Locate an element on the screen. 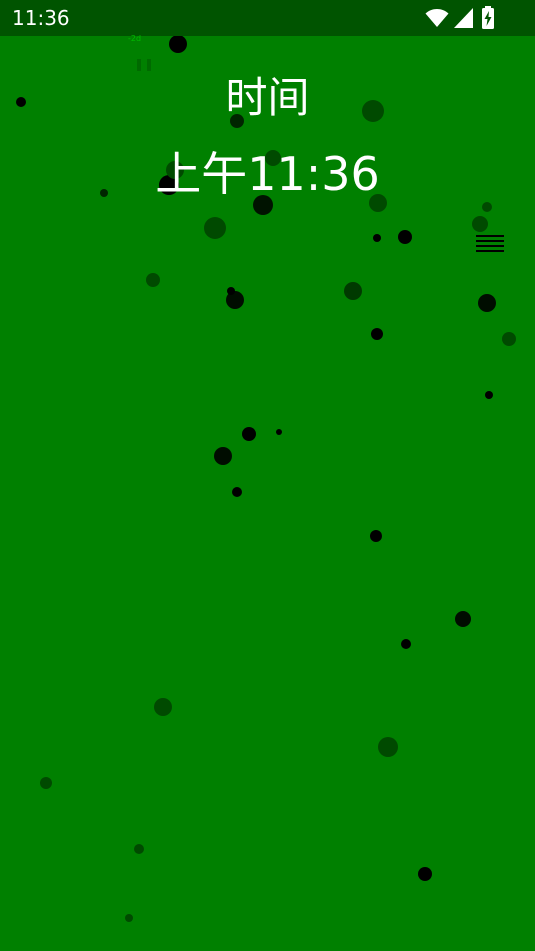  status-time: 11:36 is located at coordinates (41, 18).